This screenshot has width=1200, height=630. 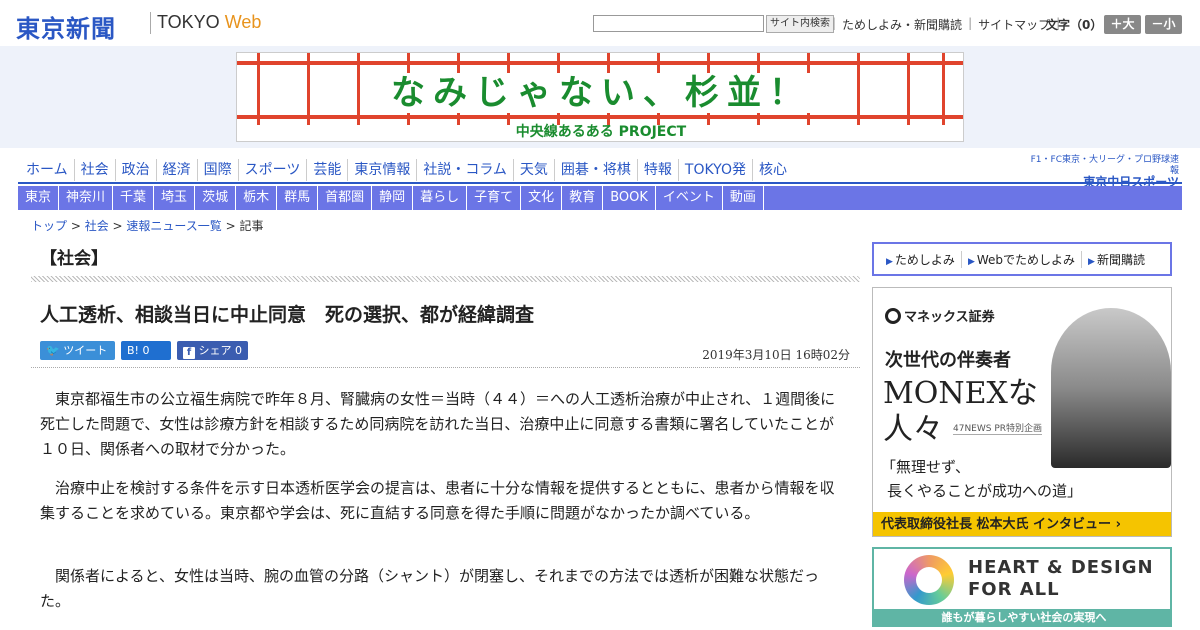 I want to click on nav2-tokyo: 東京, so click(x=39, y=198).